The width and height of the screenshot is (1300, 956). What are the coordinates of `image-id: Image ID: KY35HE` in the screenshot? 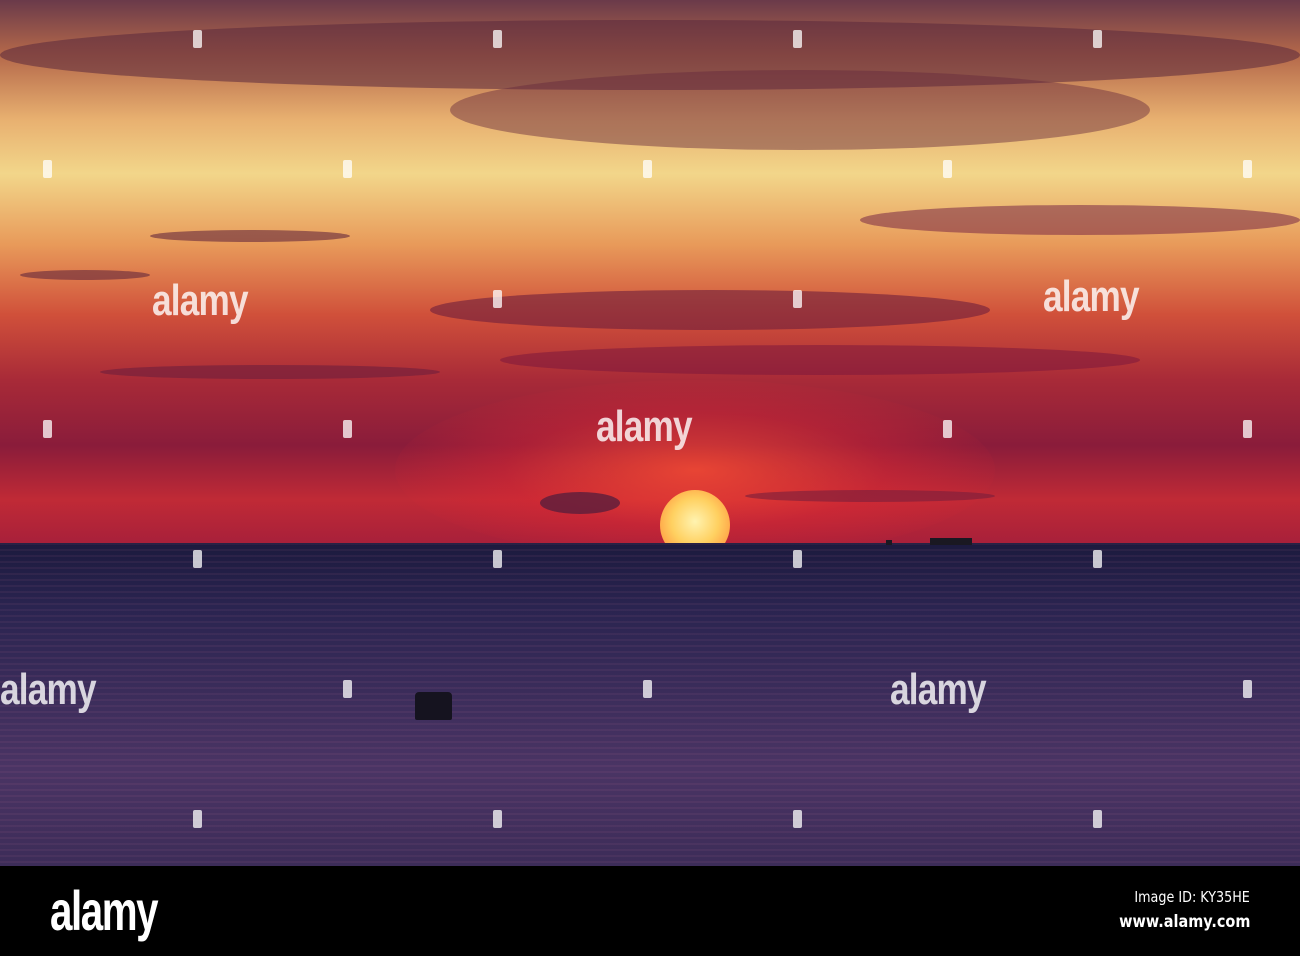 It's located at (1192, 897).